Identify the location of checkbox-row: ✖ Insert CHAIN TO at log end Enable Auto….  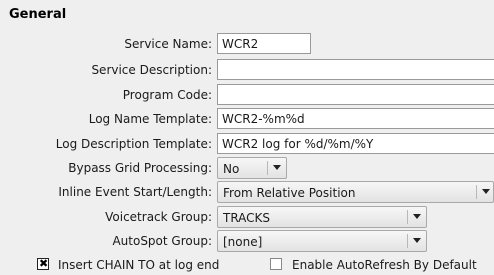
(247, 264).